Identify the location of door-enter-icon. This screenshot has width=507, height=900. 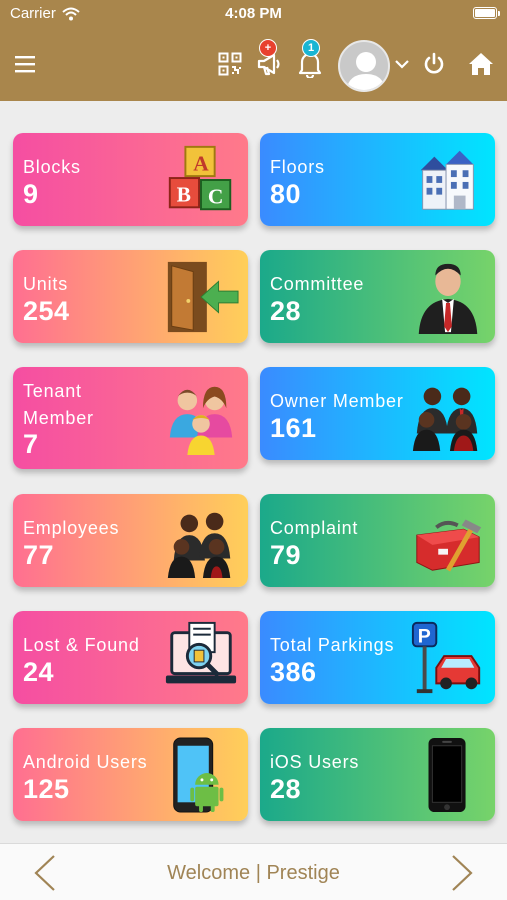
(203, 297).